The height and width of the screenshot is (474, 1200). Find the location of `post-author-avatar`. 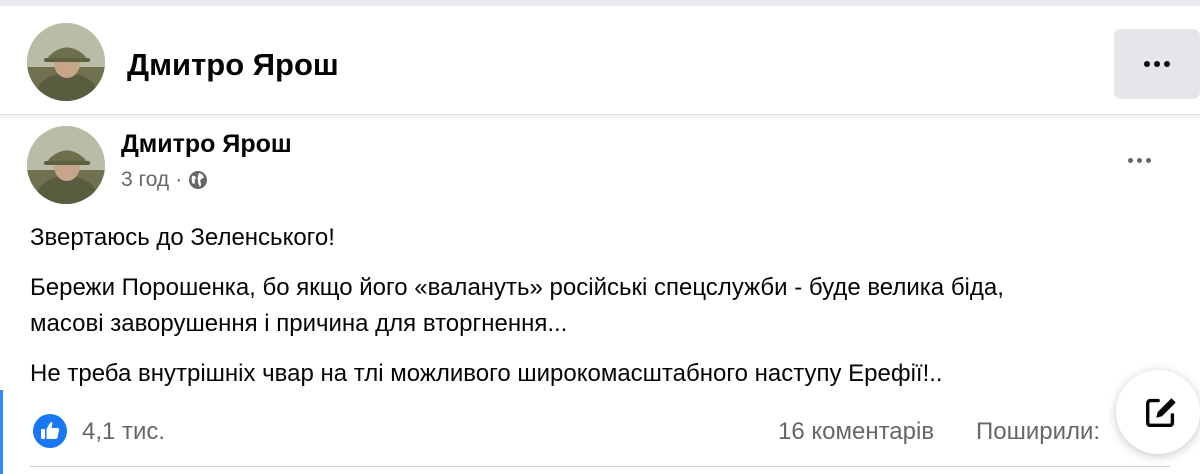

post-author-avatar is located at coordinates (66, 165).